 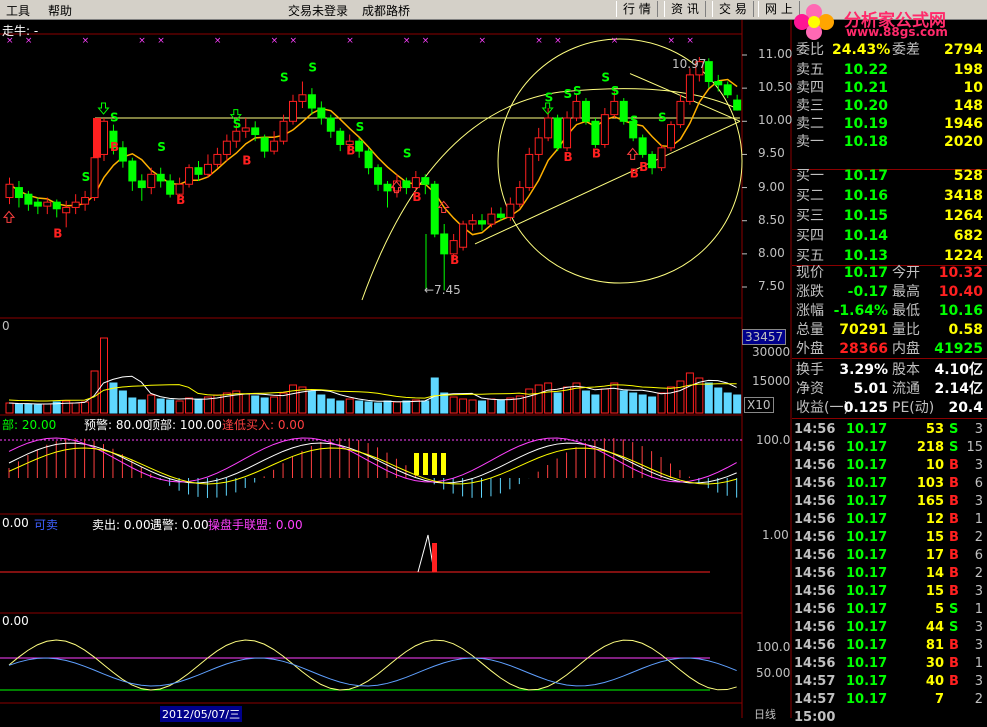 I want to click on period-label: 日线, so click(x=765, y=714).